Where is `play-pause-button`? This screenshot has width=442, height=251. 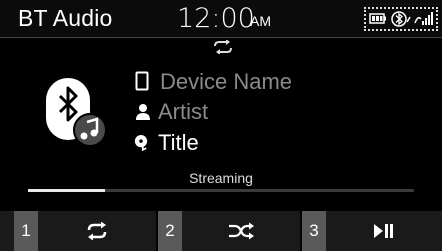 play-pause-button is located at coordinates (384, 231).